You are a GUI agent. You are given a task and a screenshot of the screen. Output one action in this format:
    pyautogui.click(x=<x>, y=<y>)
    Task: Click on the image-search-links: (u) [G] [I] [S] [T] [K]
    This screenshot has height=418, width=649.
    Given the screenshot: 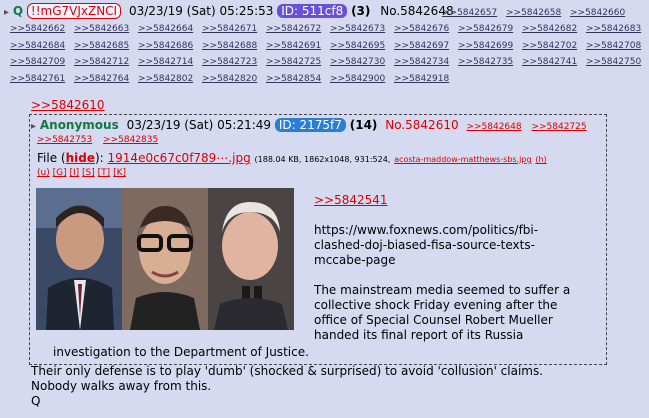 What is the action you would take?
    pyautogui.click(x=81, y=173)
    